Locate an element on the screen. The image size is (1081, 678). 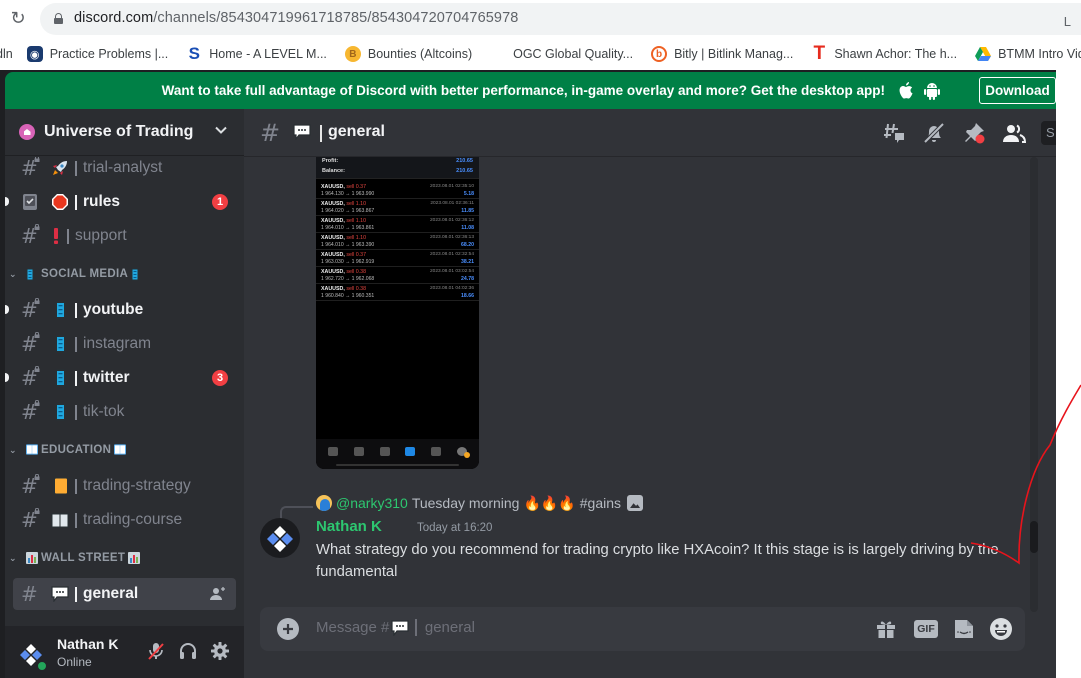
add-member-icon is located at coordinates (218, 594).